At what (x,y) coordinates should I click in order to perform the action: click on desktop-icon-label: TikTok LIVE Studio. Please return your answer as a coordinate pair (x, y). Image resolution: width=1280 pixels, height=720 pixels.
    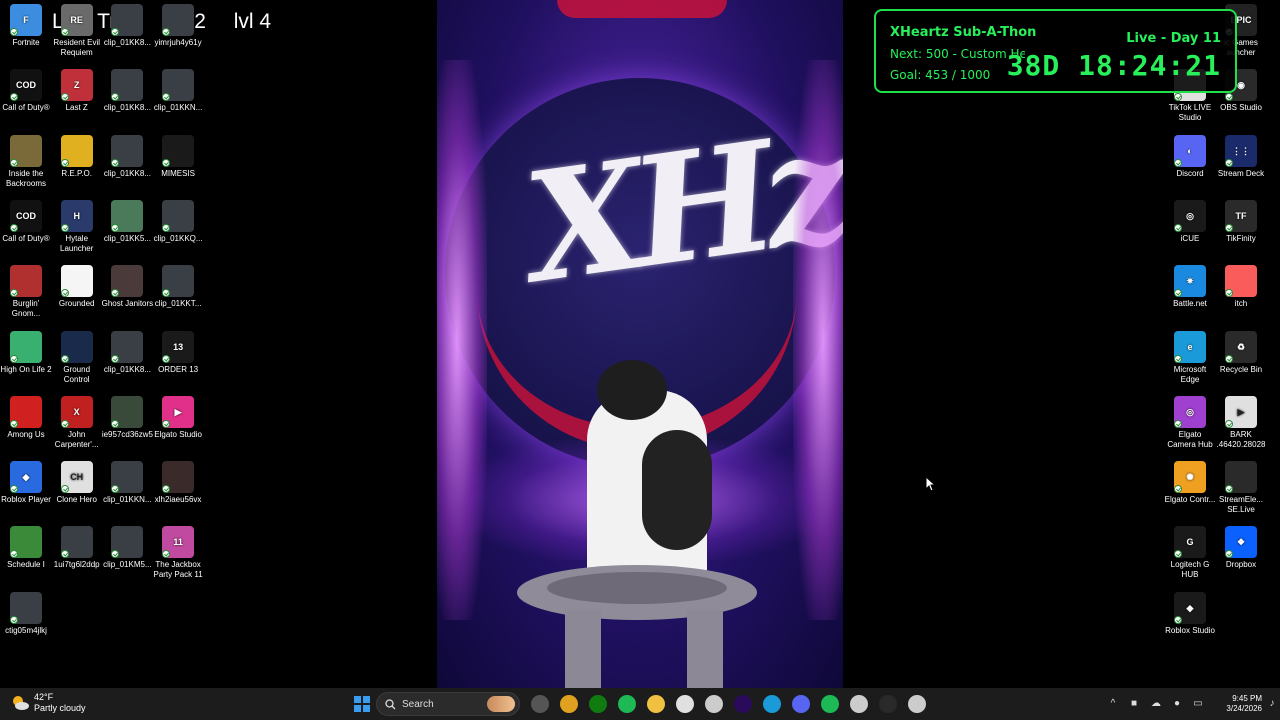
    Looking at the image, I should click on (1190, 113).